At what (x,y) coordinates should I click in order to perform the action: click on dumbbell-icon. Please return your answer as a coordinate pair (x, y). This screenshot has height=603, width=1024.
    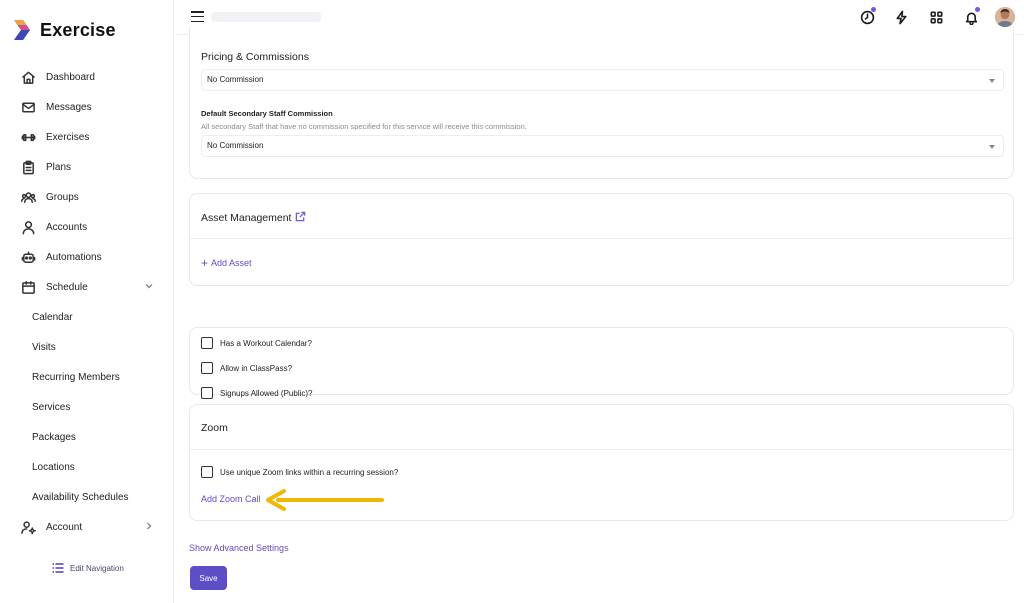
    Looking at the image, I should click on (28, 137).